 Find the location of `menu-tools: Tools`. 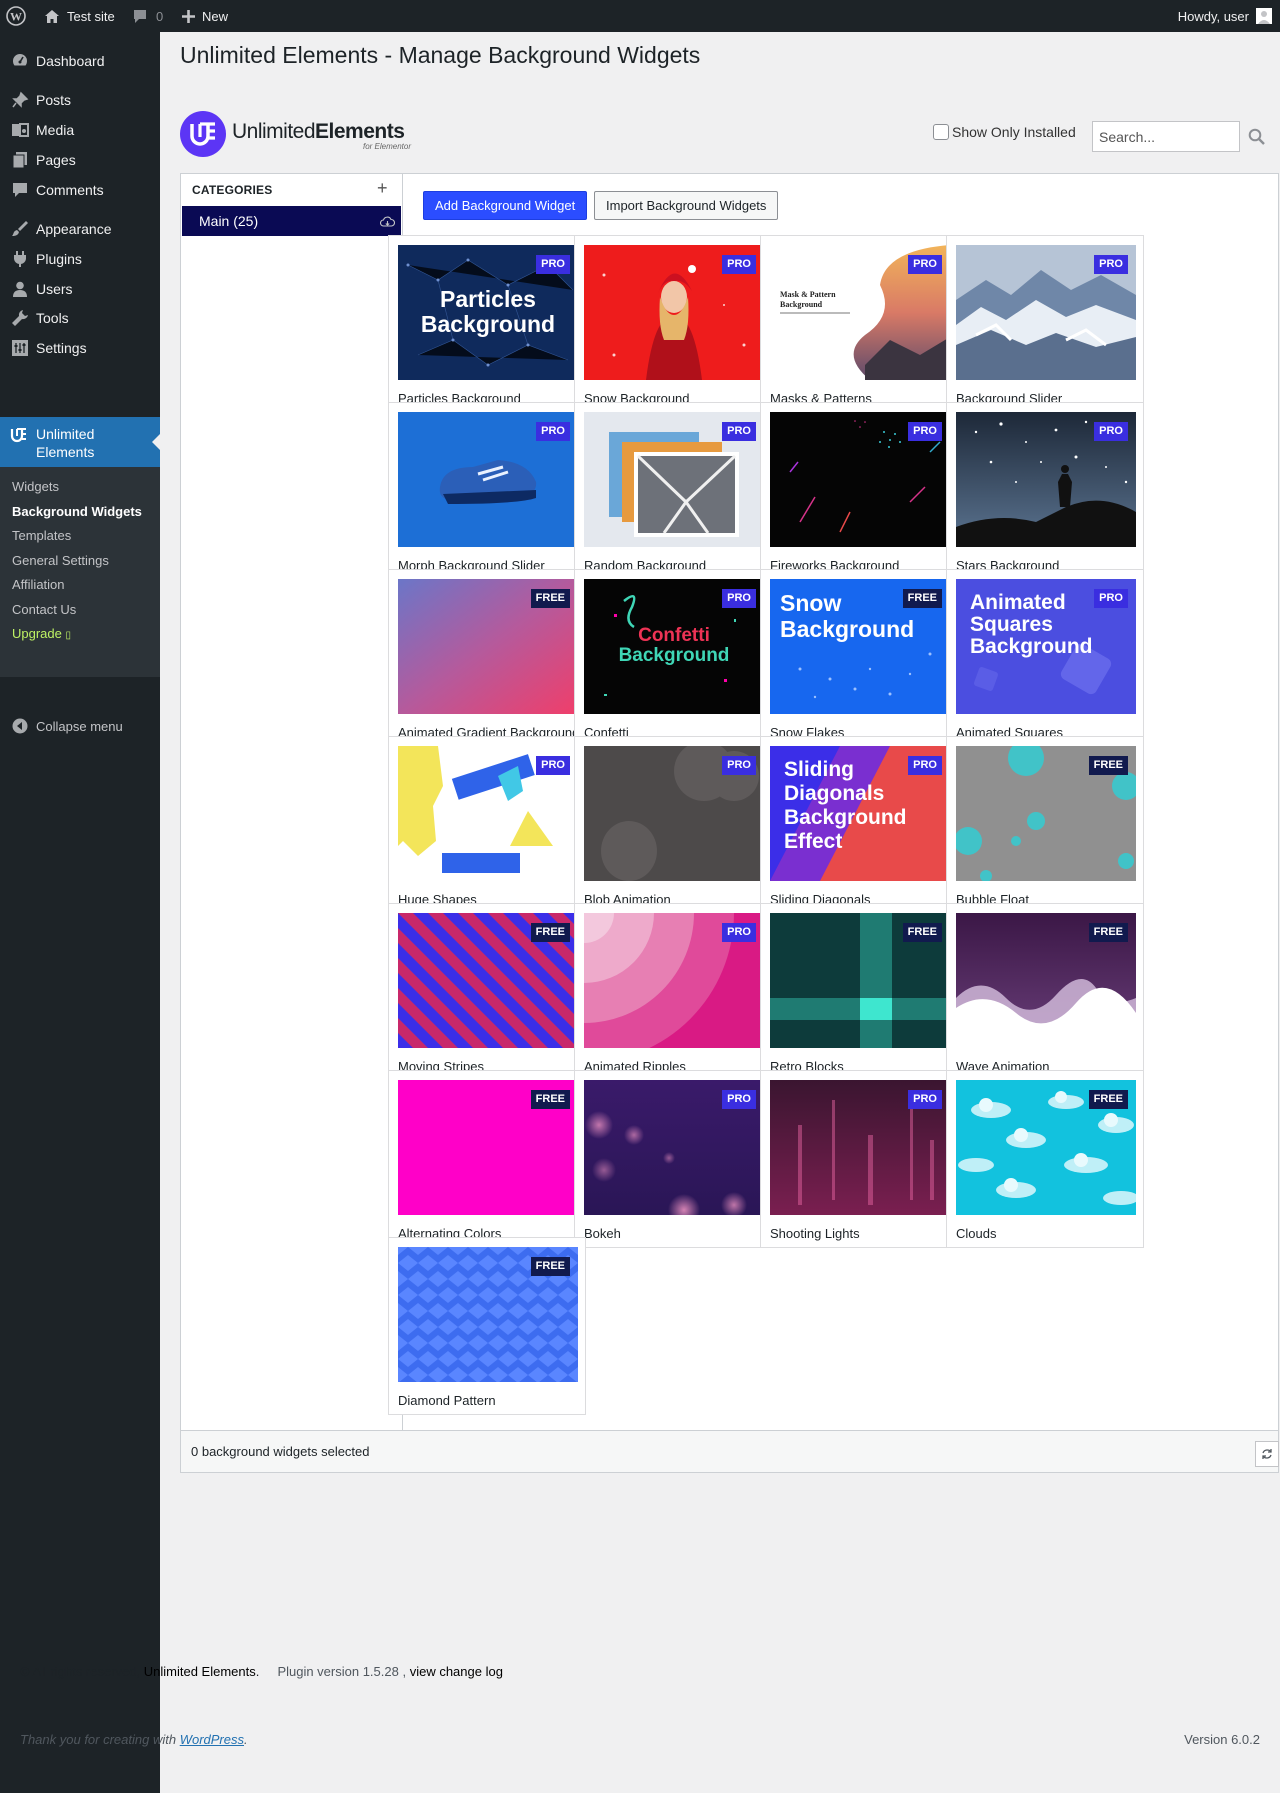

menu-tools: Tools is located at coordinates (80, 318).